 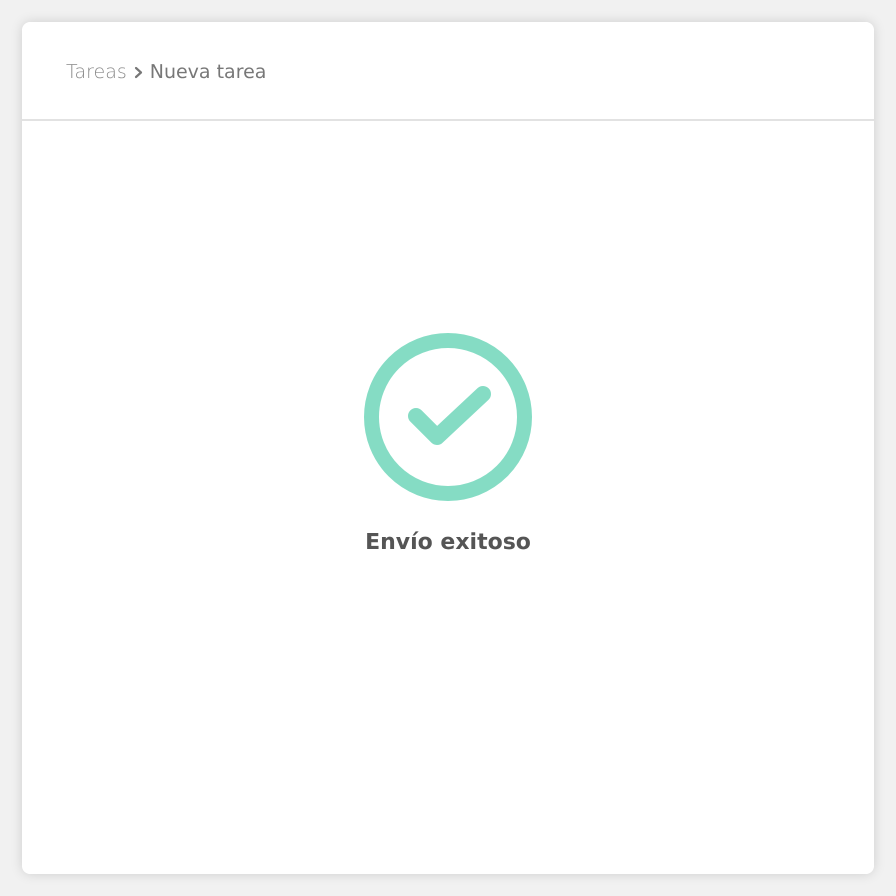 I want to click on check-circle-icon, so click(x=448, y=417).